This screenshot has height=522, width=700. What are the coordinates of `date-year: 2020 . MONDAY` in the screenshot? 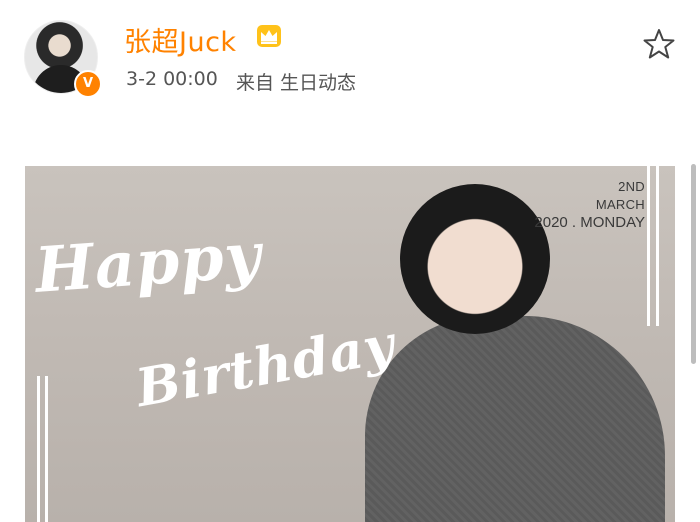 It's located at (589, 222).